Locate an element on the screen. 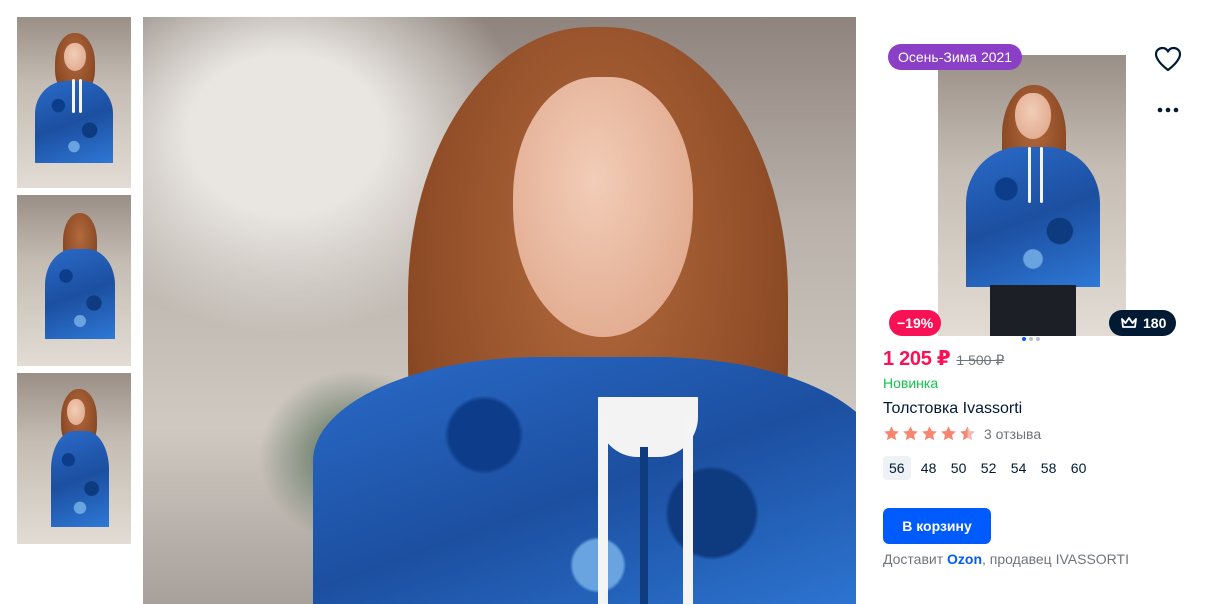 This screenshot has width=1221, height=604. add-to-cart-button: В корзину is located at coordinates (937, 526).